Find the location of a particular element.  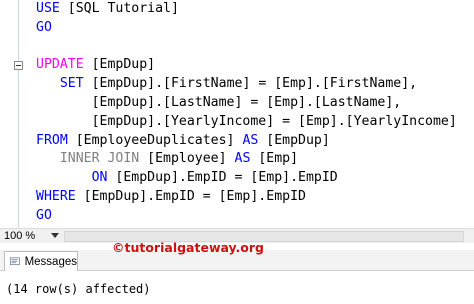

code-token: FROM is located at coordinates (56, 140).